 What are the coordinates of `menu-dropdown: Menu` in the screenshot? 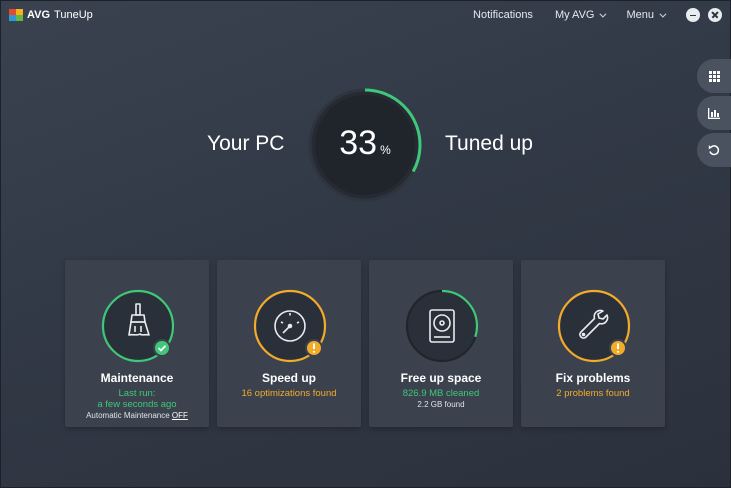 It's located at (646, 15).